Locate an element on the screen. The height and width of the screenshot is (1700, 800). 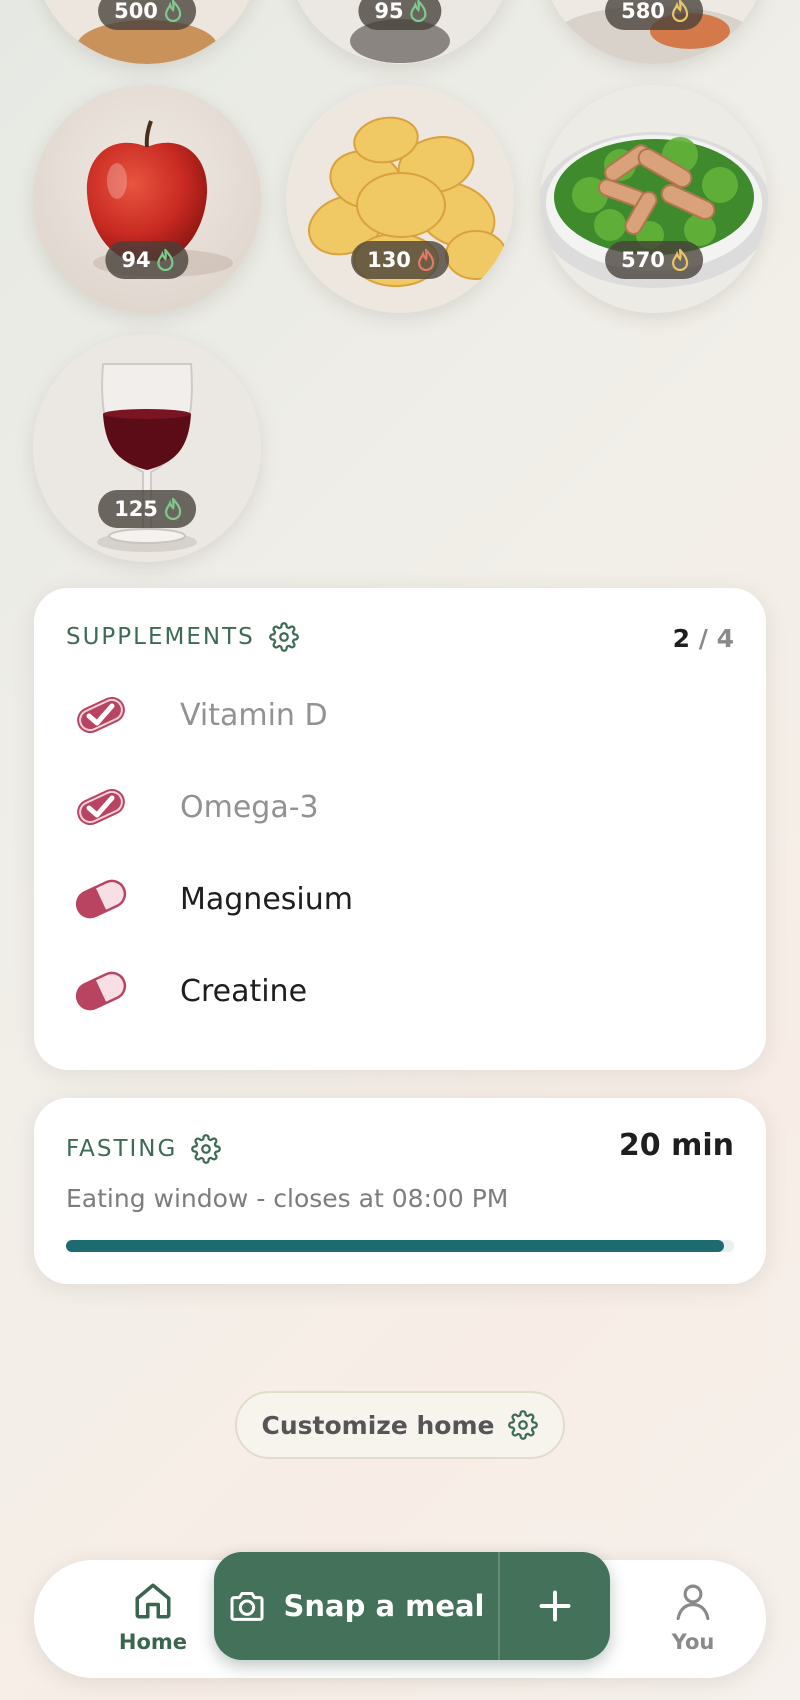
calorie-badge: 500 is located at coordinates (147, 15).